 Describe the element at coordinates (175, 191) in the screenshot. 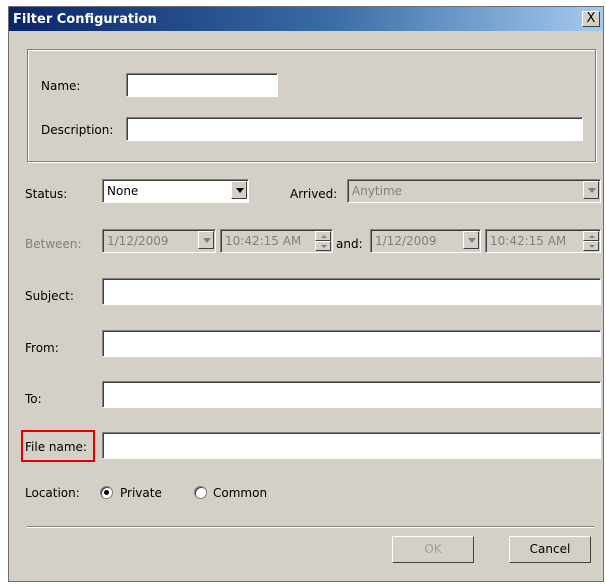

I see `status-dropdown: None` at that location.